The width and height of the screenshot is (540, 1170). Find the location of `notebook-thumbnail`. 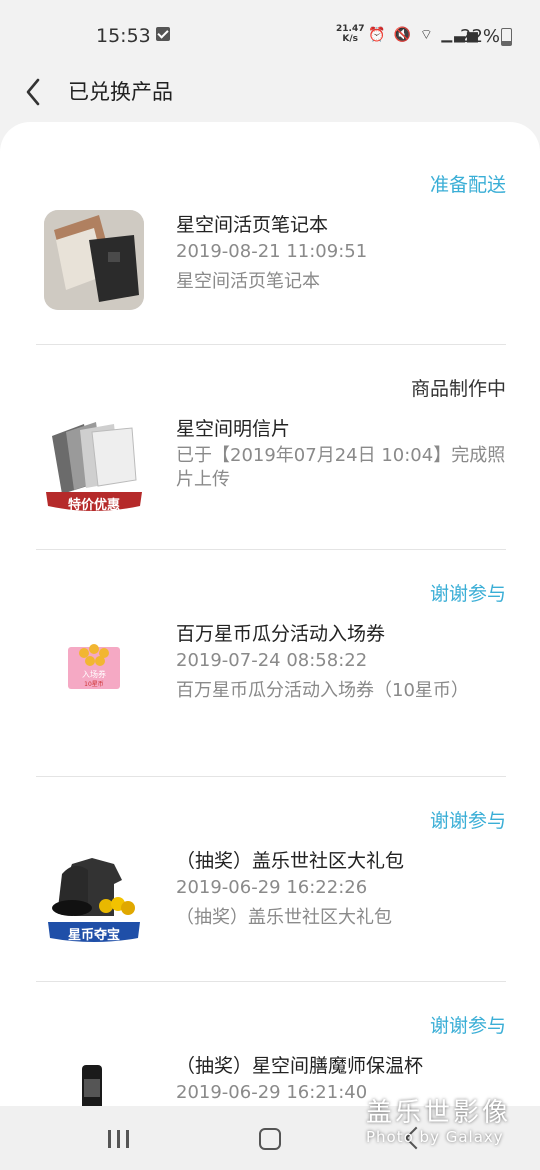

notebook-thumbnail is located at coordinates (94, 260).